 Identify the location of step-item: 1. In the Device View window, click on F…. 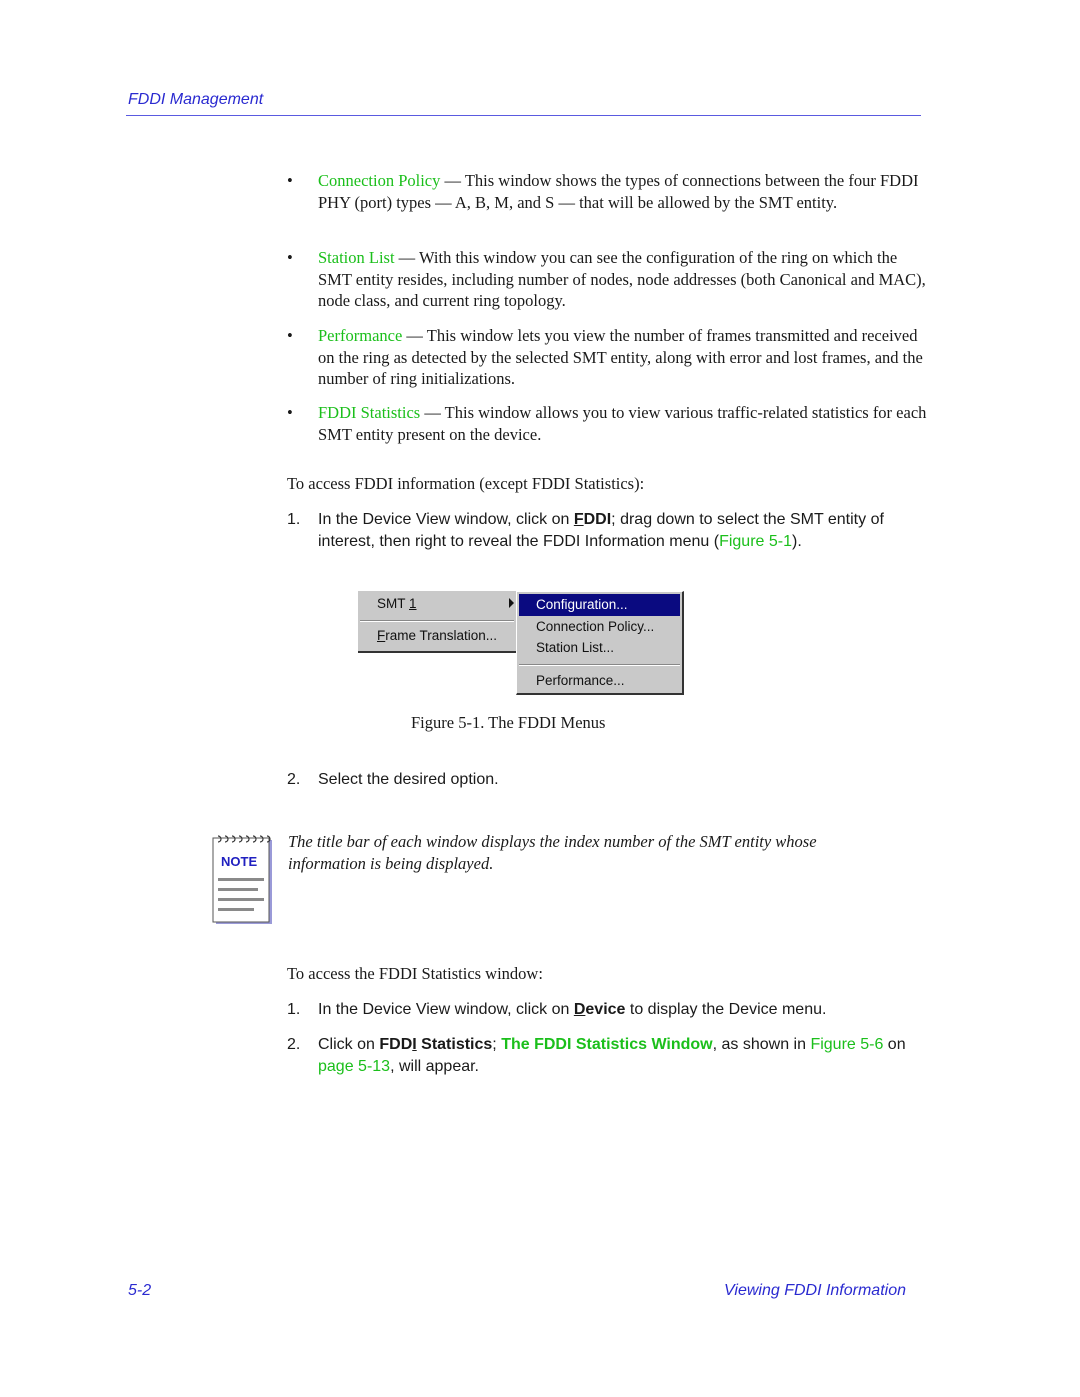
(607, 530).